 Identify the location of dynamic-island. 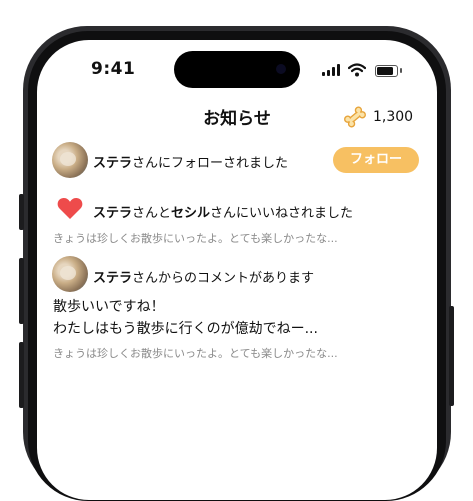
(237, 69).